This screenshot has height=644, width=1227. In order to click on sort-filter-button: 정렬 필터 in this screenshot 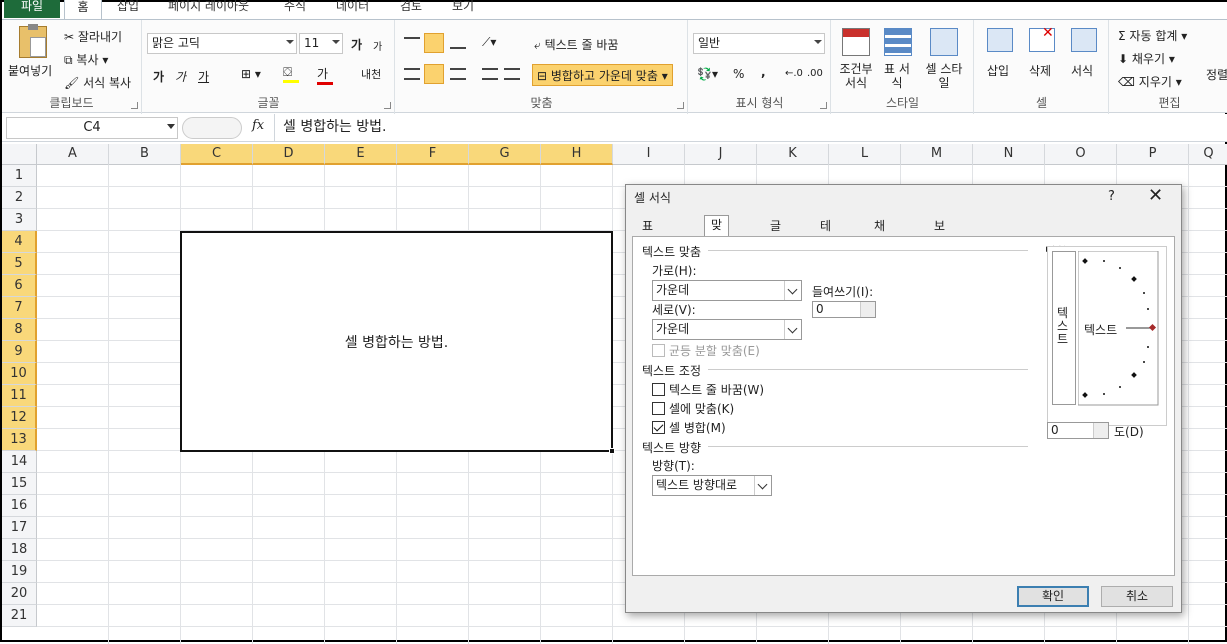, I will do `click(1216, 74)`.